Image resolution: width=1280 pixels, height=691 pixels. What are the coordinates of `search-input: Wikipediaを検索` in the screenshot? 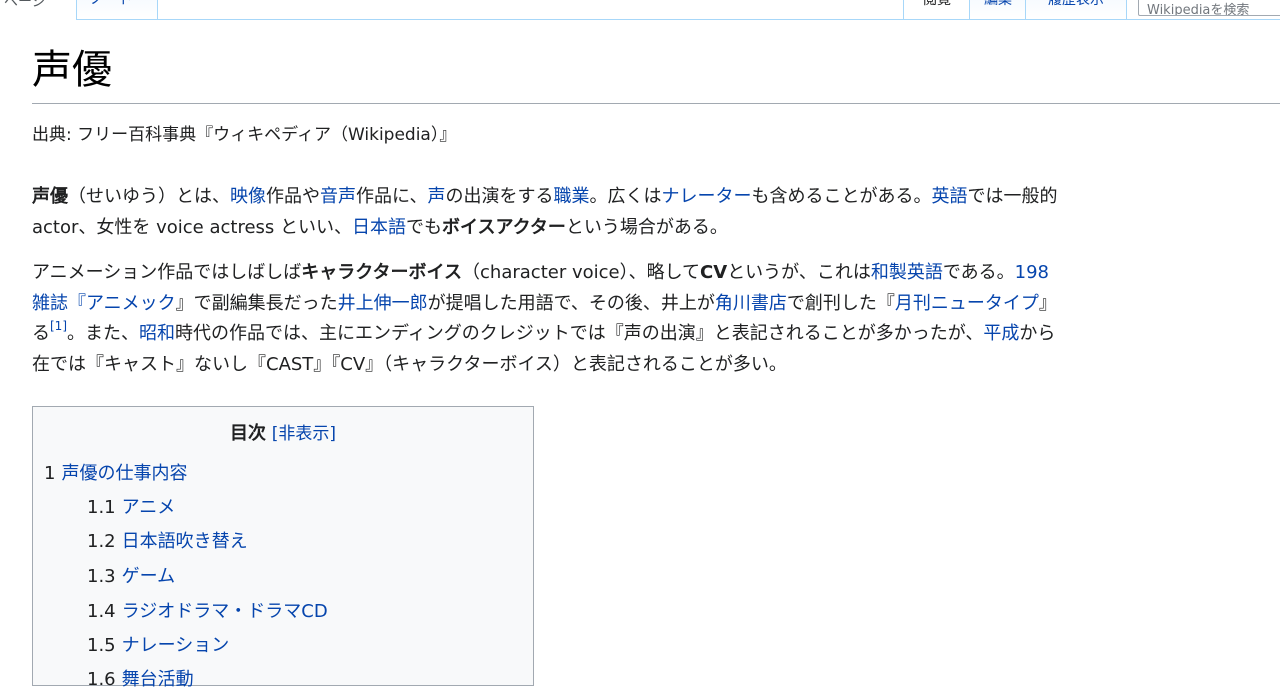 It's located at (1209, 8).